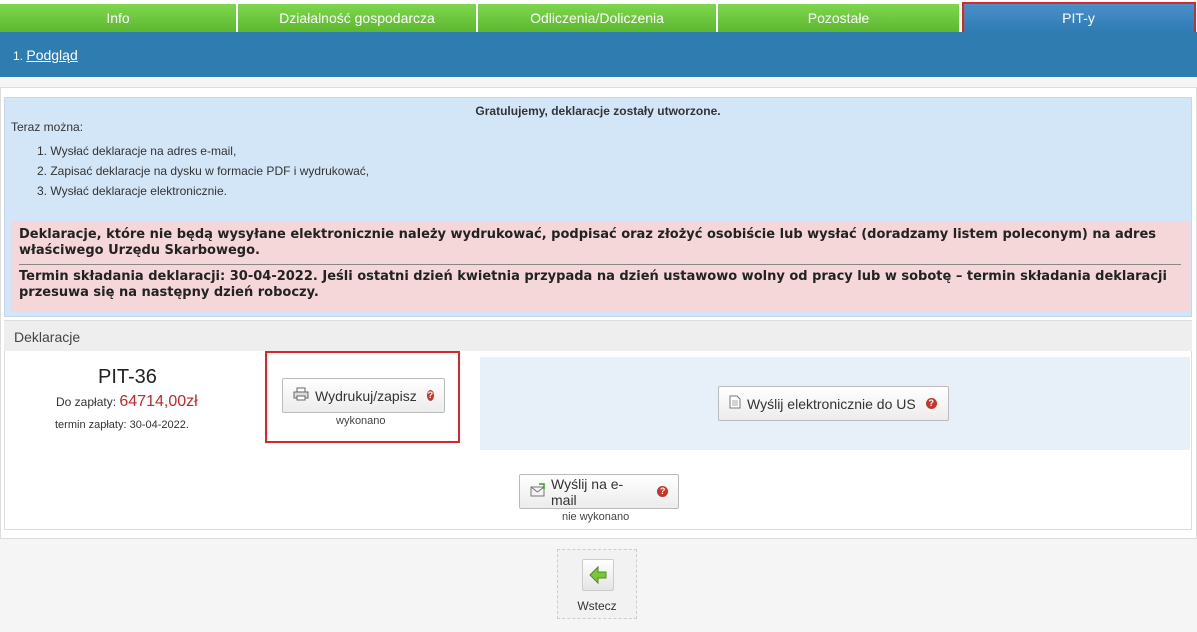  I want to click on back-button: Wstecz, so click(597, 584).